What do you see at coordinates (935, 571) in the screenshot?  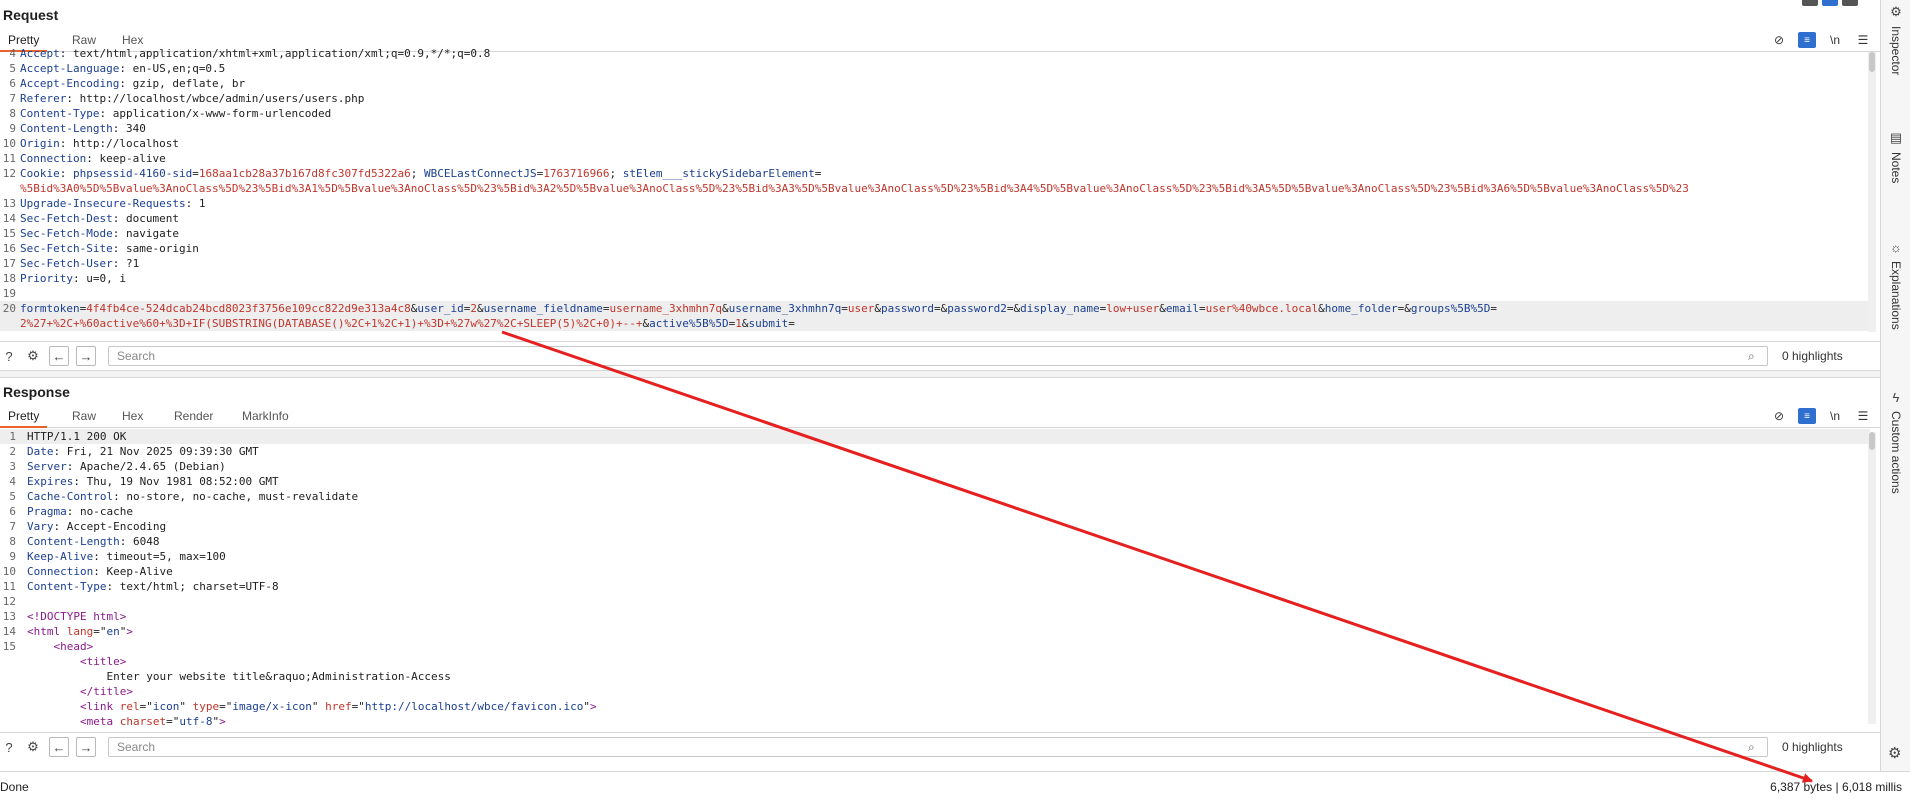 I see `response-line: 10 Connection: Keep-Alive` at bounding box center [935, 571].